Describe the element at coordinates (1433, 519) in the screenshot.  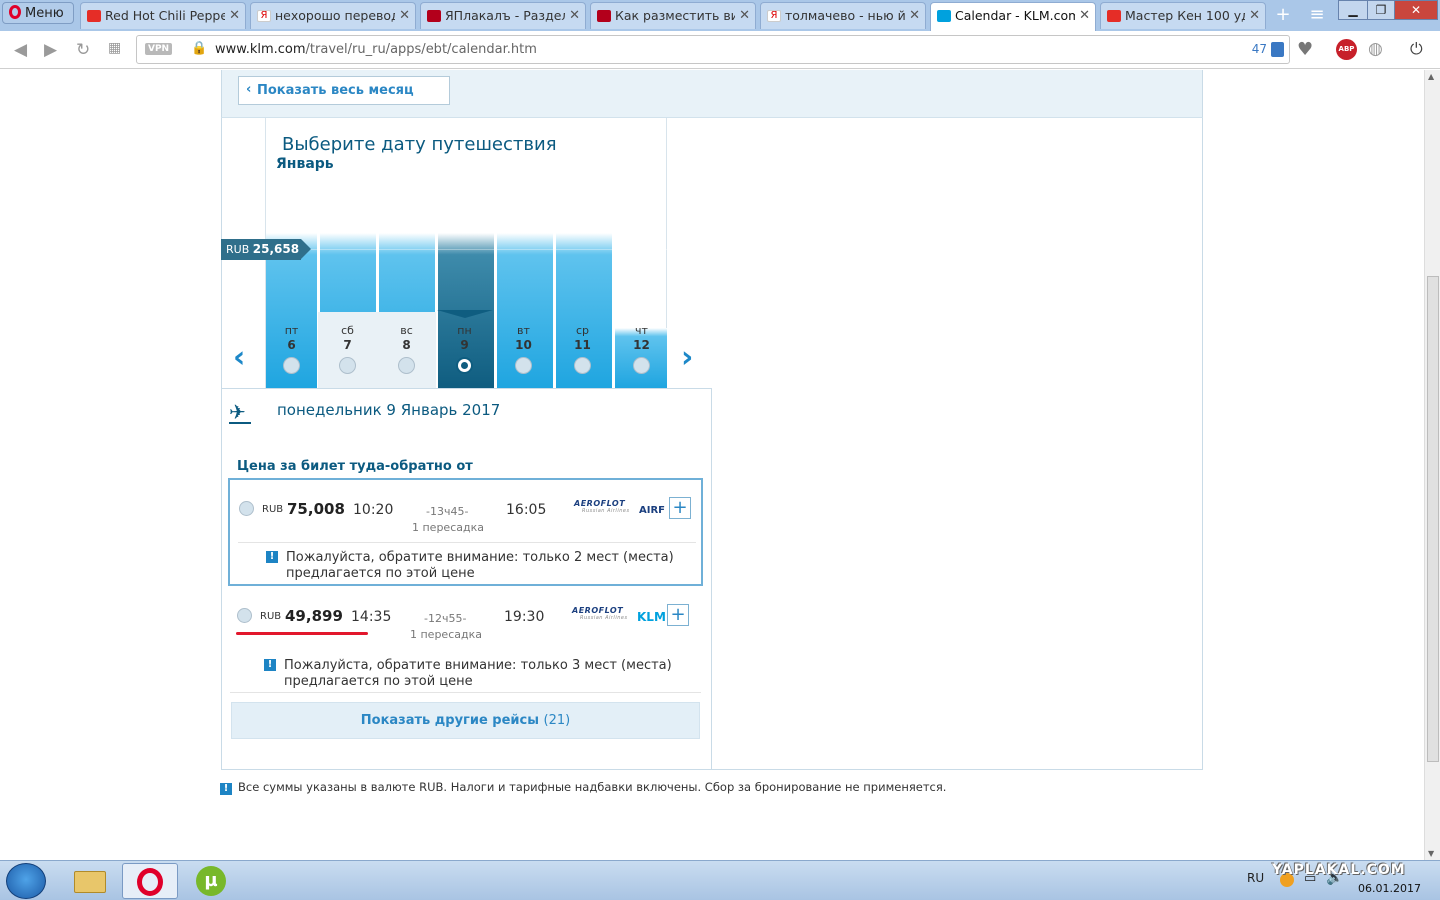
I see `scrollbar-thumb` at that location.